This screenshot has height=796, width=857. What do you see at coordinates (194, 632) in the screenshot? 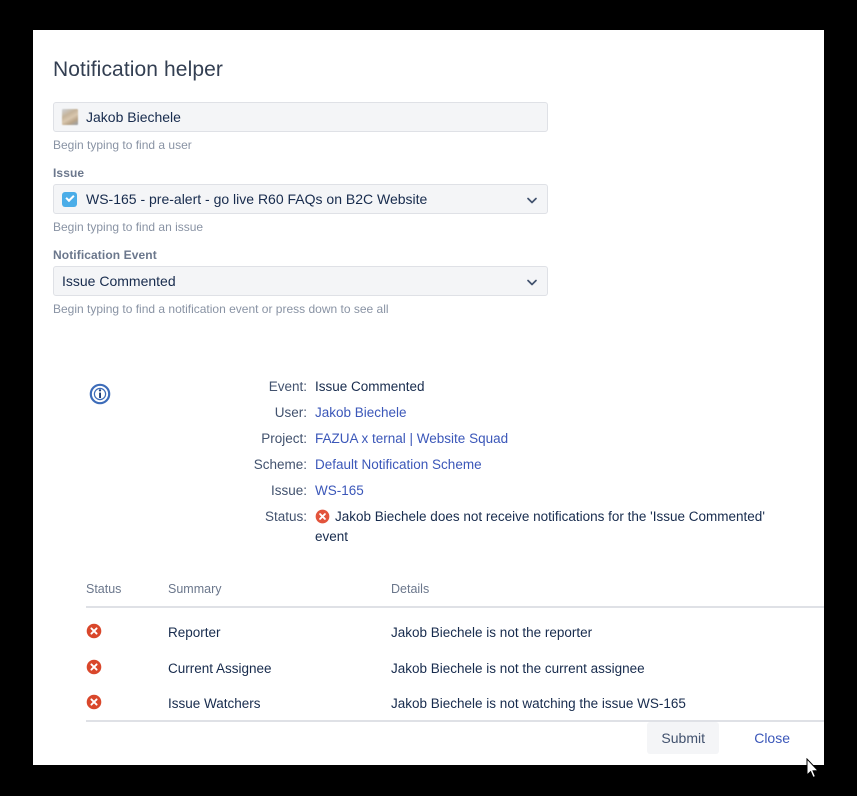
I see `row-summary-cell: Reporter` at bounding box center [194, 632].